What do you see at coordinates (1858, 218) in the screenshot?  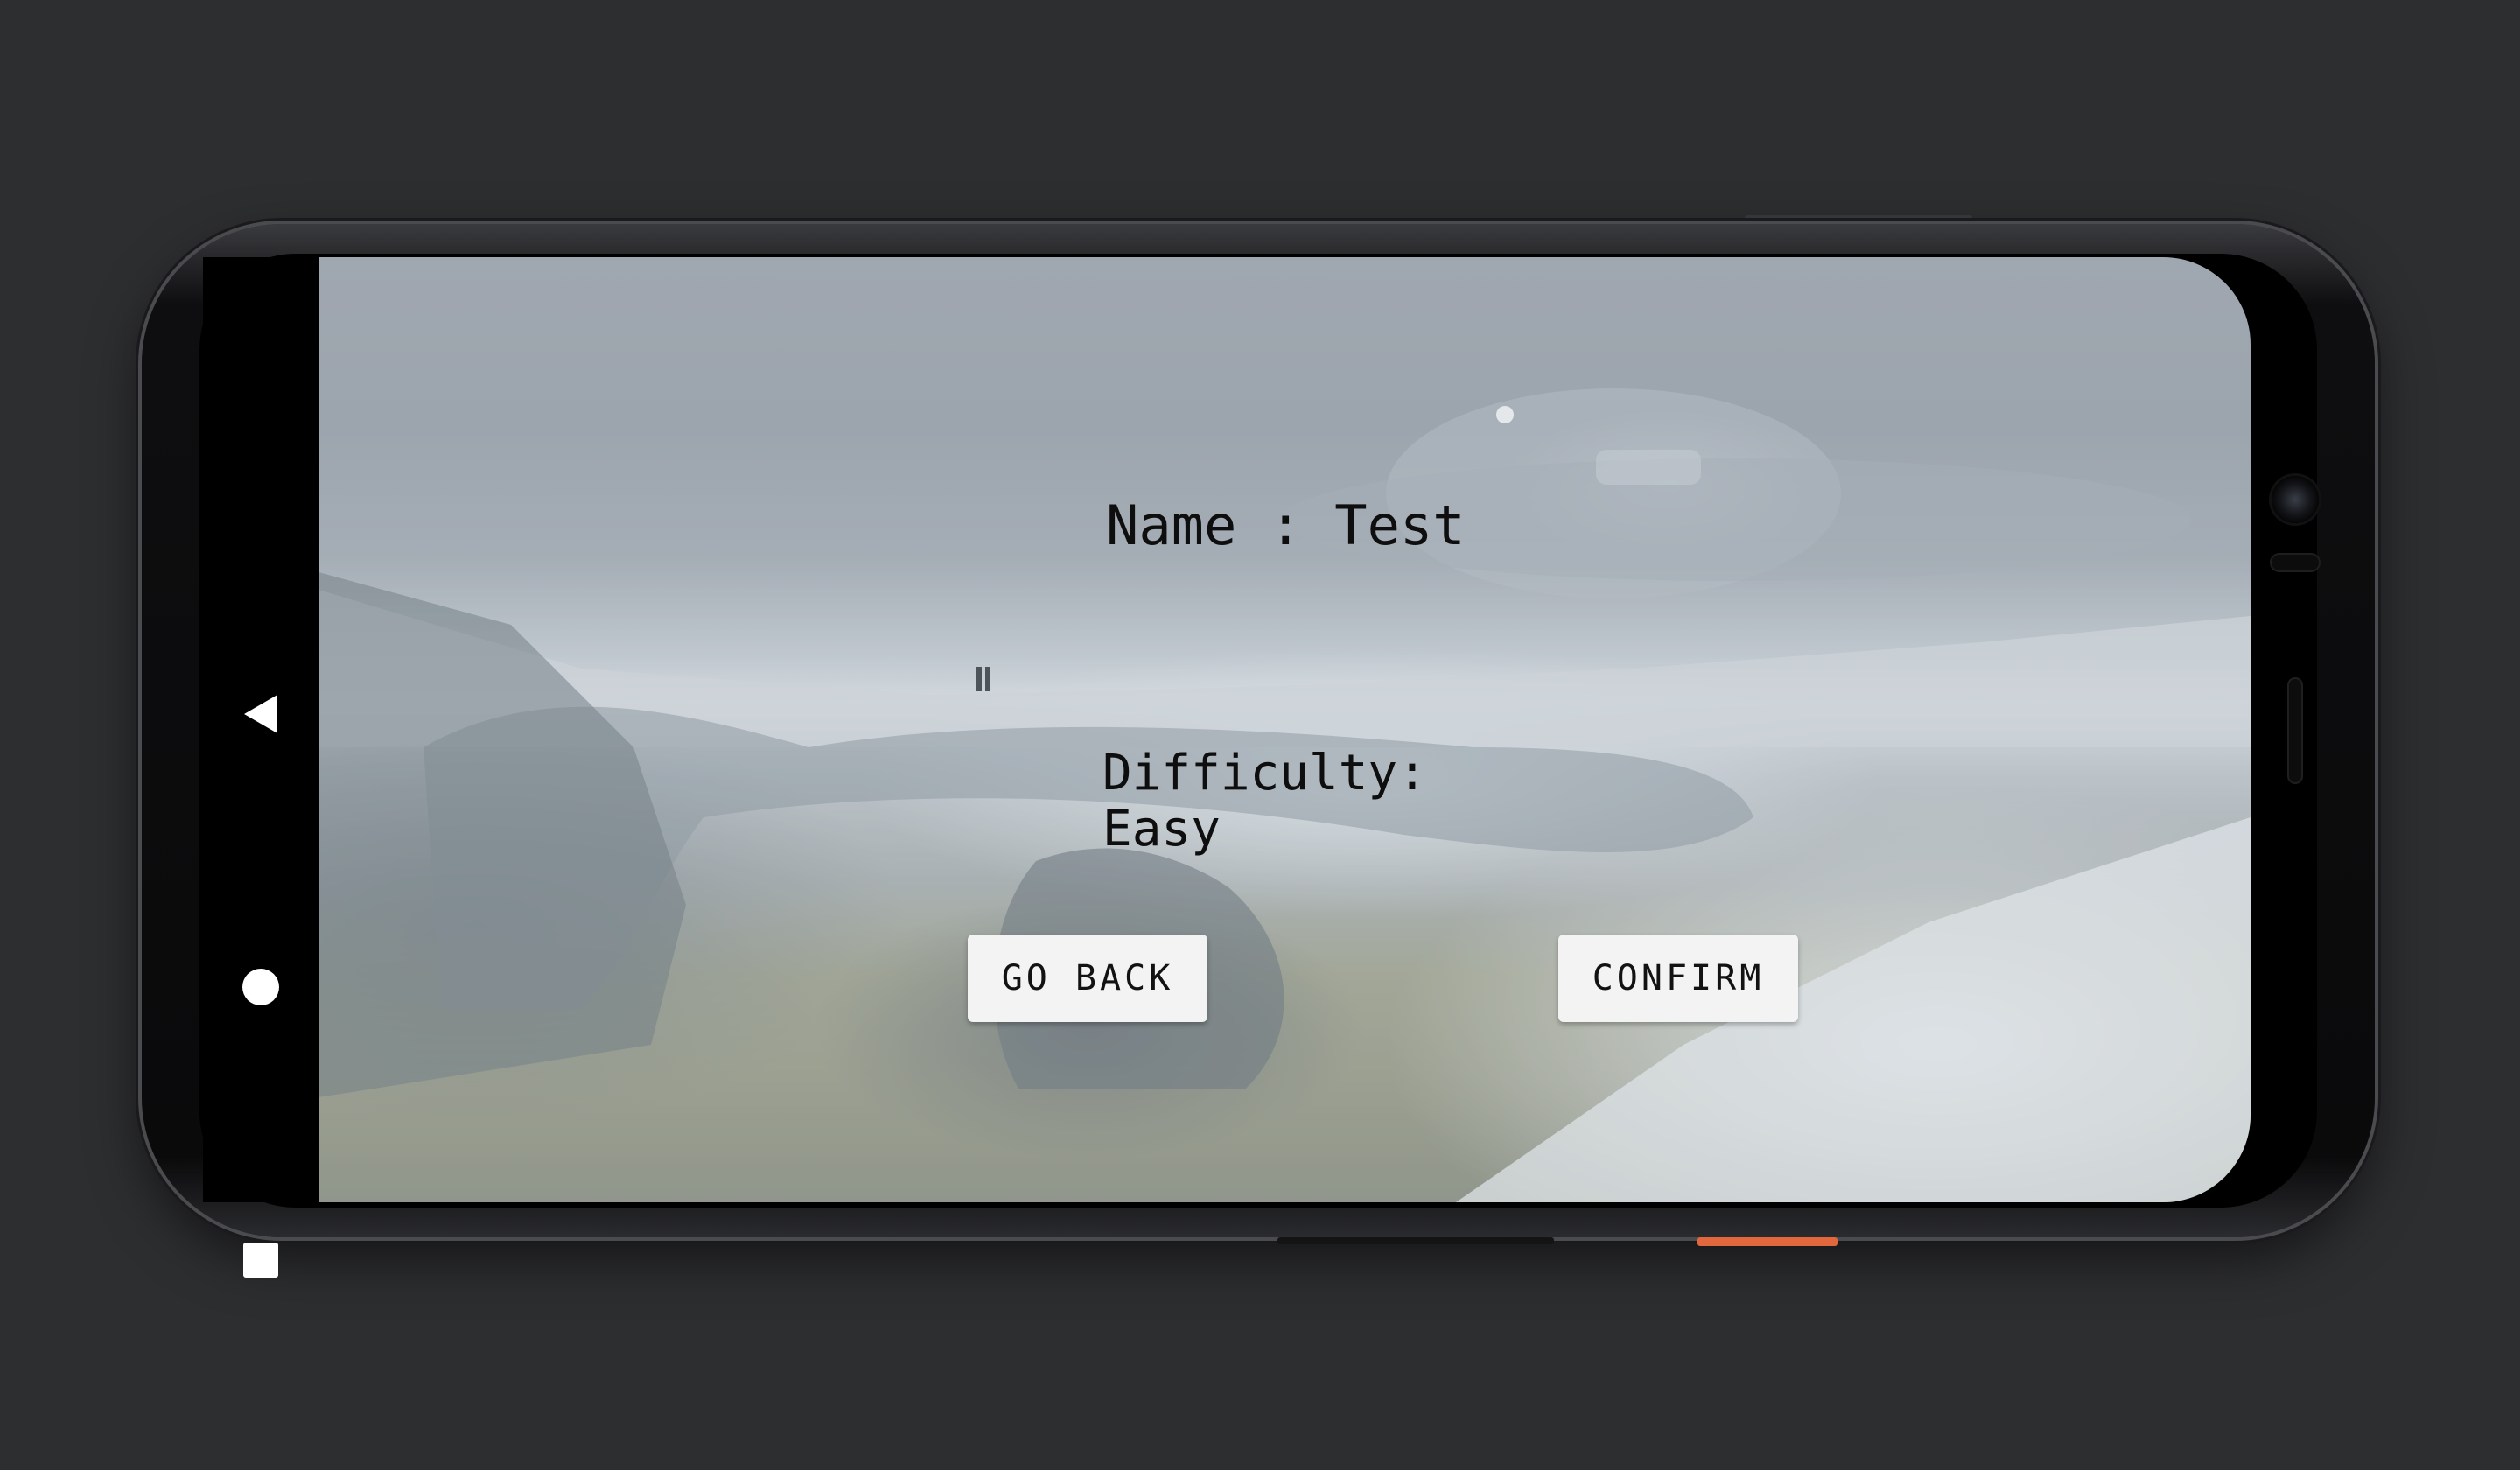 I see `phone-top-edge-button` at bounding box center [1858, 218].